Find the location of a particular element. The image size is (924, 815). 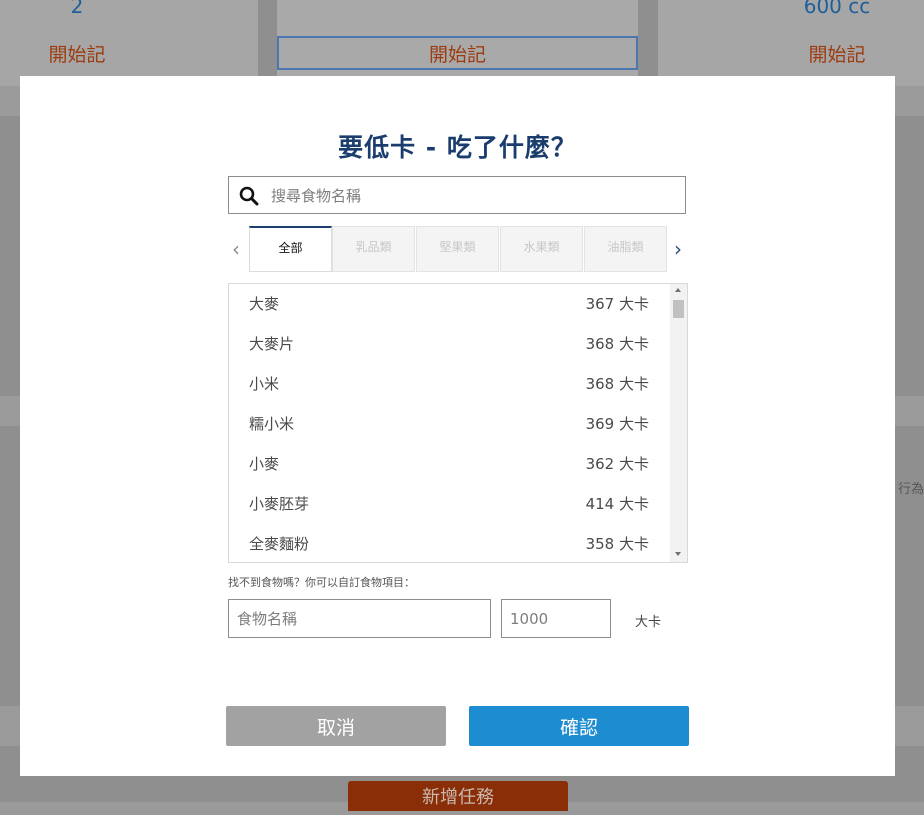

modal-title: 要低卡 - 吃了什麼？ is located at coordinates (457, 147).